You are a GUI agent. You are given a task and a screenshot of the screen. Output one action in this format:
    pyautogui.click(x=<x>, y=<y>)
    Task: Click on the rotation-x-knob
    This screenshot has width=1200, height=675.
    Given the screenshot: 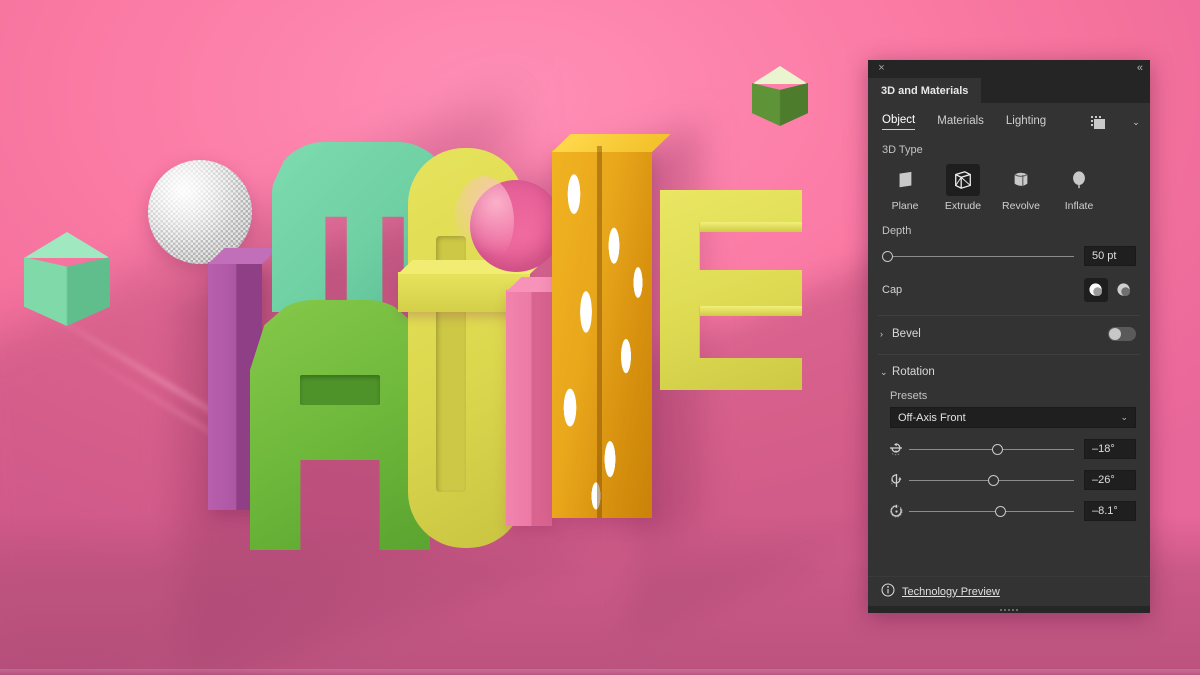 What is the action you would take?
    pyautogui.click(x=997, y=449)
    